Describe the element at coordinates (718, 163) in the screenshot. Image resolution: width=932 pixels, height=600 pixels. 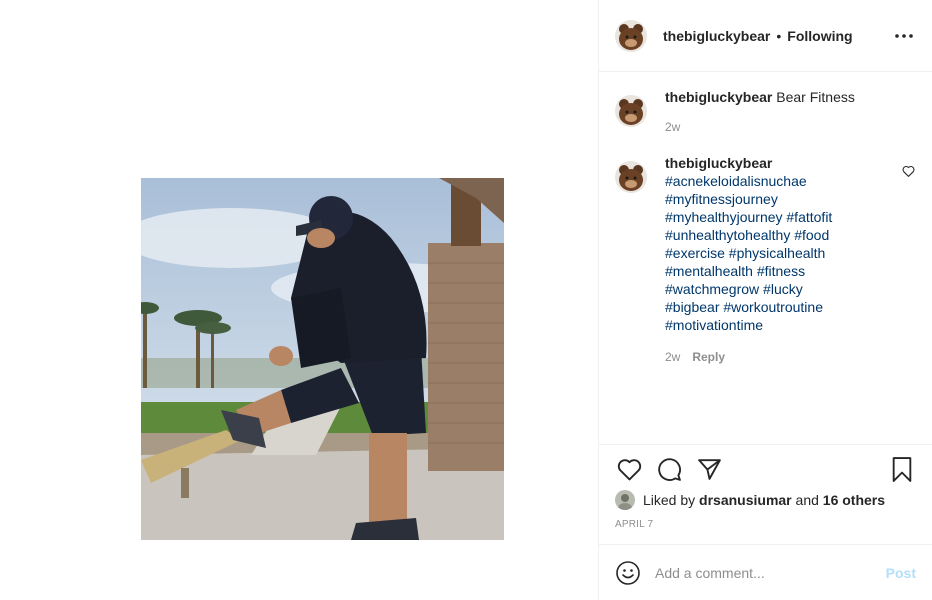
I see `comment-username: thebigluckybear` at that location.